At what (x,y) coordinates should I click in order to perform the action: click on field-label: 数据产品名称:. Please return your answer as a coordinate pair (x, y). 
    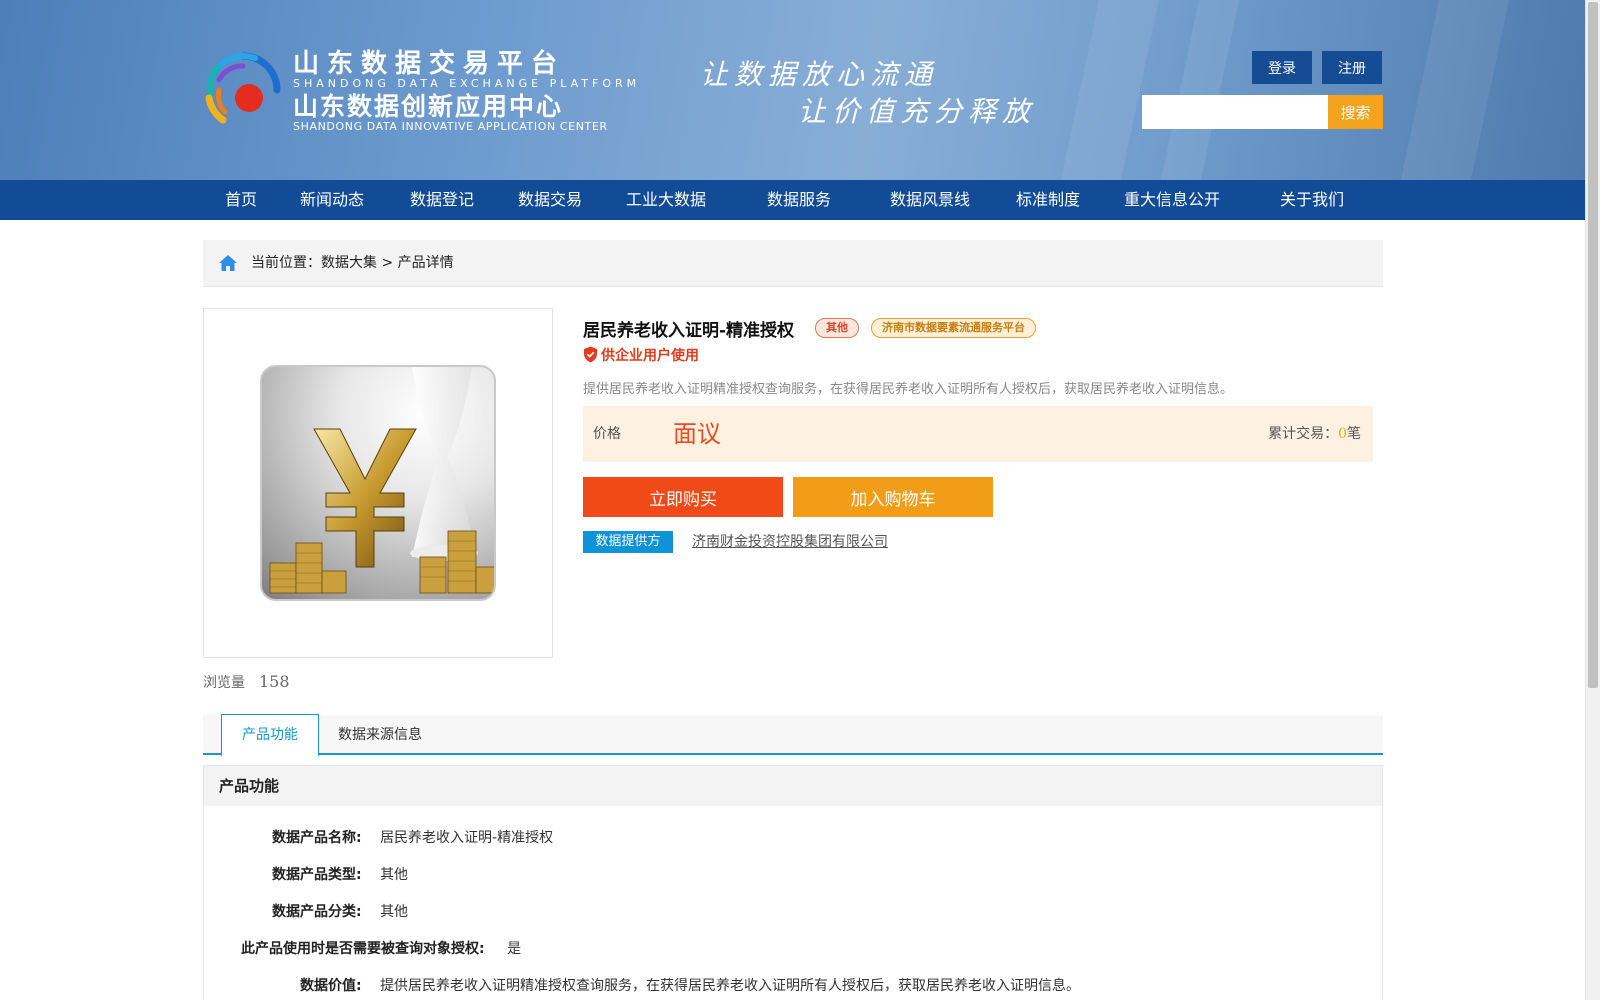
    Looking at the image, I should click on (317, 838).